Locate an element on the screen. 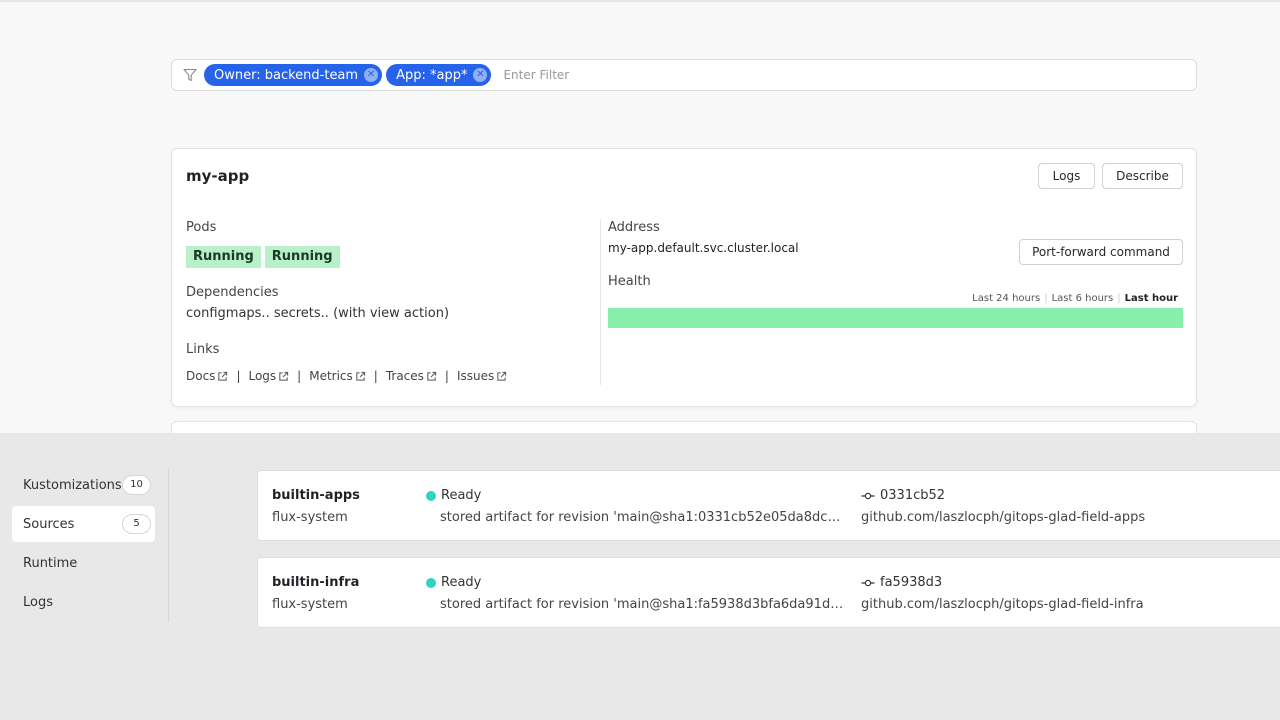 The width and height of the screenshot is (1280, 720). logs-button: Logs is located at coordinates (1066, 176).